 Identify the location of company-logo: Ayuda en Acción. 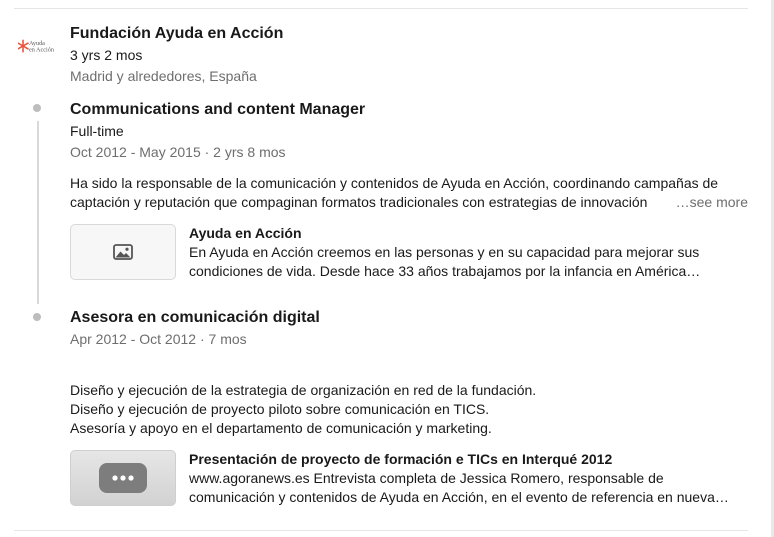
(39, 46).